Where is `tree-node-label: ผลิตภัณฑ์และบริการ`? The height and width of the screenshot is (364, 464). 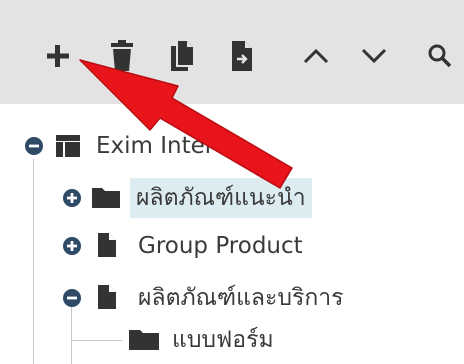 tree-node-label: ผลิตภัณฑ์และบริการ is located at coordinates (241, 298).